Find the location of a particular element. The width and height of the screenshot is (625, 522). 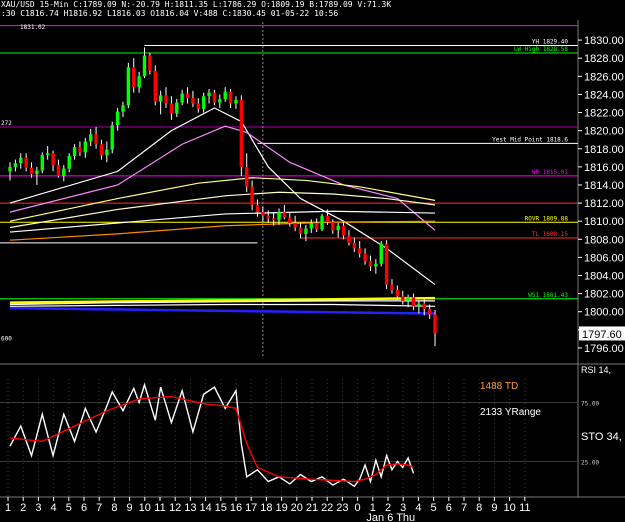

x-tick-label: 12 is located at coordinates (175, 508).